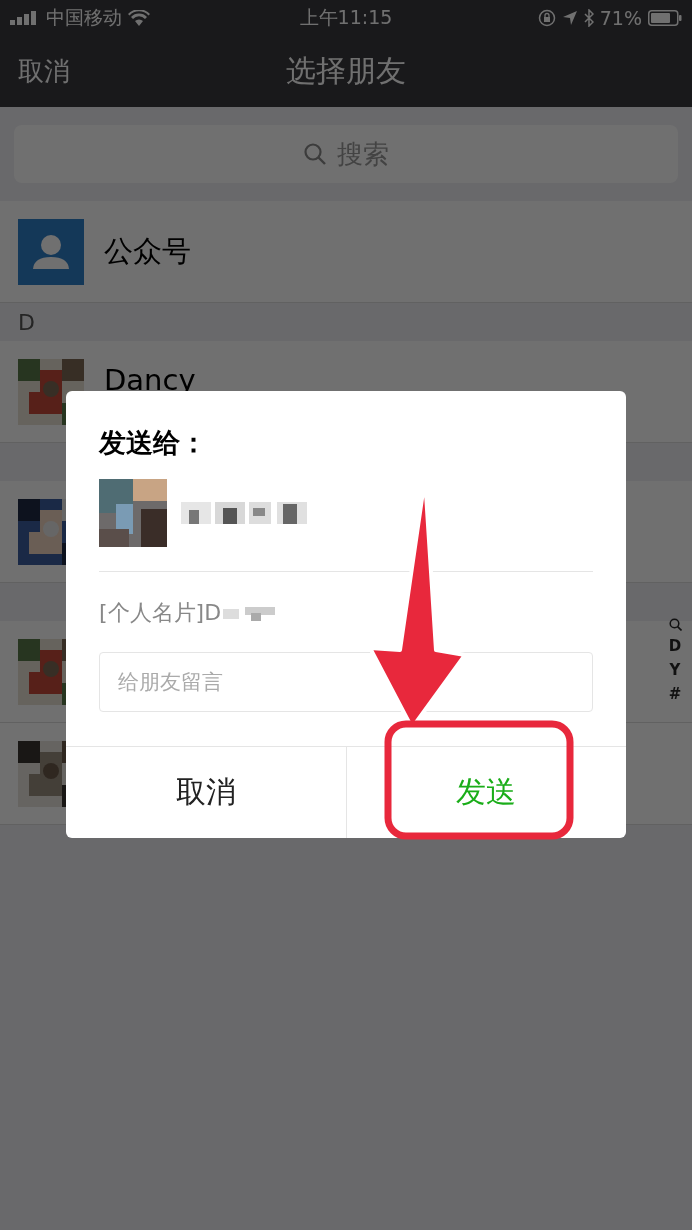  Describe the element at coordinates (153, 443) in the screenshot. I see `dialog-title: 发送给：` at that location.